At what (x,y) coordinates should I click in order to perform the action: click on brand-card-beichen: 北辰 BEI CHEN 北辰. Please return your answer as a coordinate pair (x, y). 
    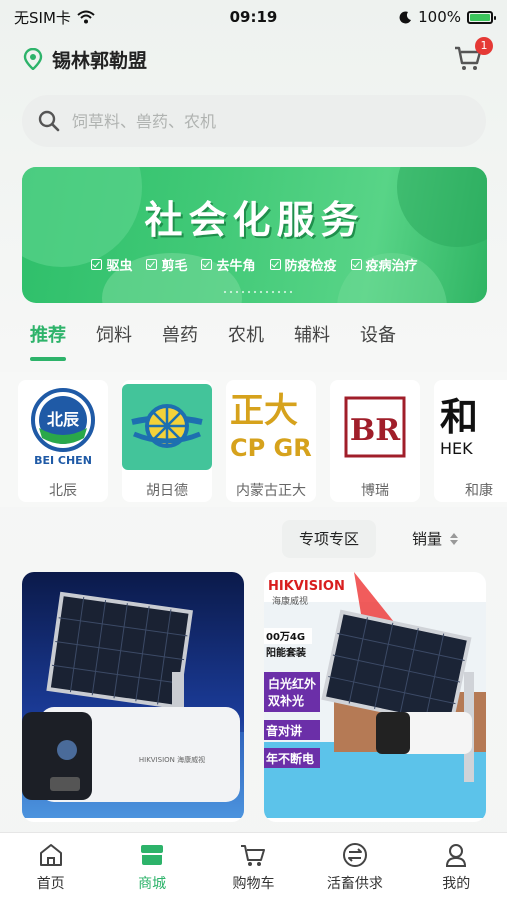
    Looking at the image, I should click on (63, 441).